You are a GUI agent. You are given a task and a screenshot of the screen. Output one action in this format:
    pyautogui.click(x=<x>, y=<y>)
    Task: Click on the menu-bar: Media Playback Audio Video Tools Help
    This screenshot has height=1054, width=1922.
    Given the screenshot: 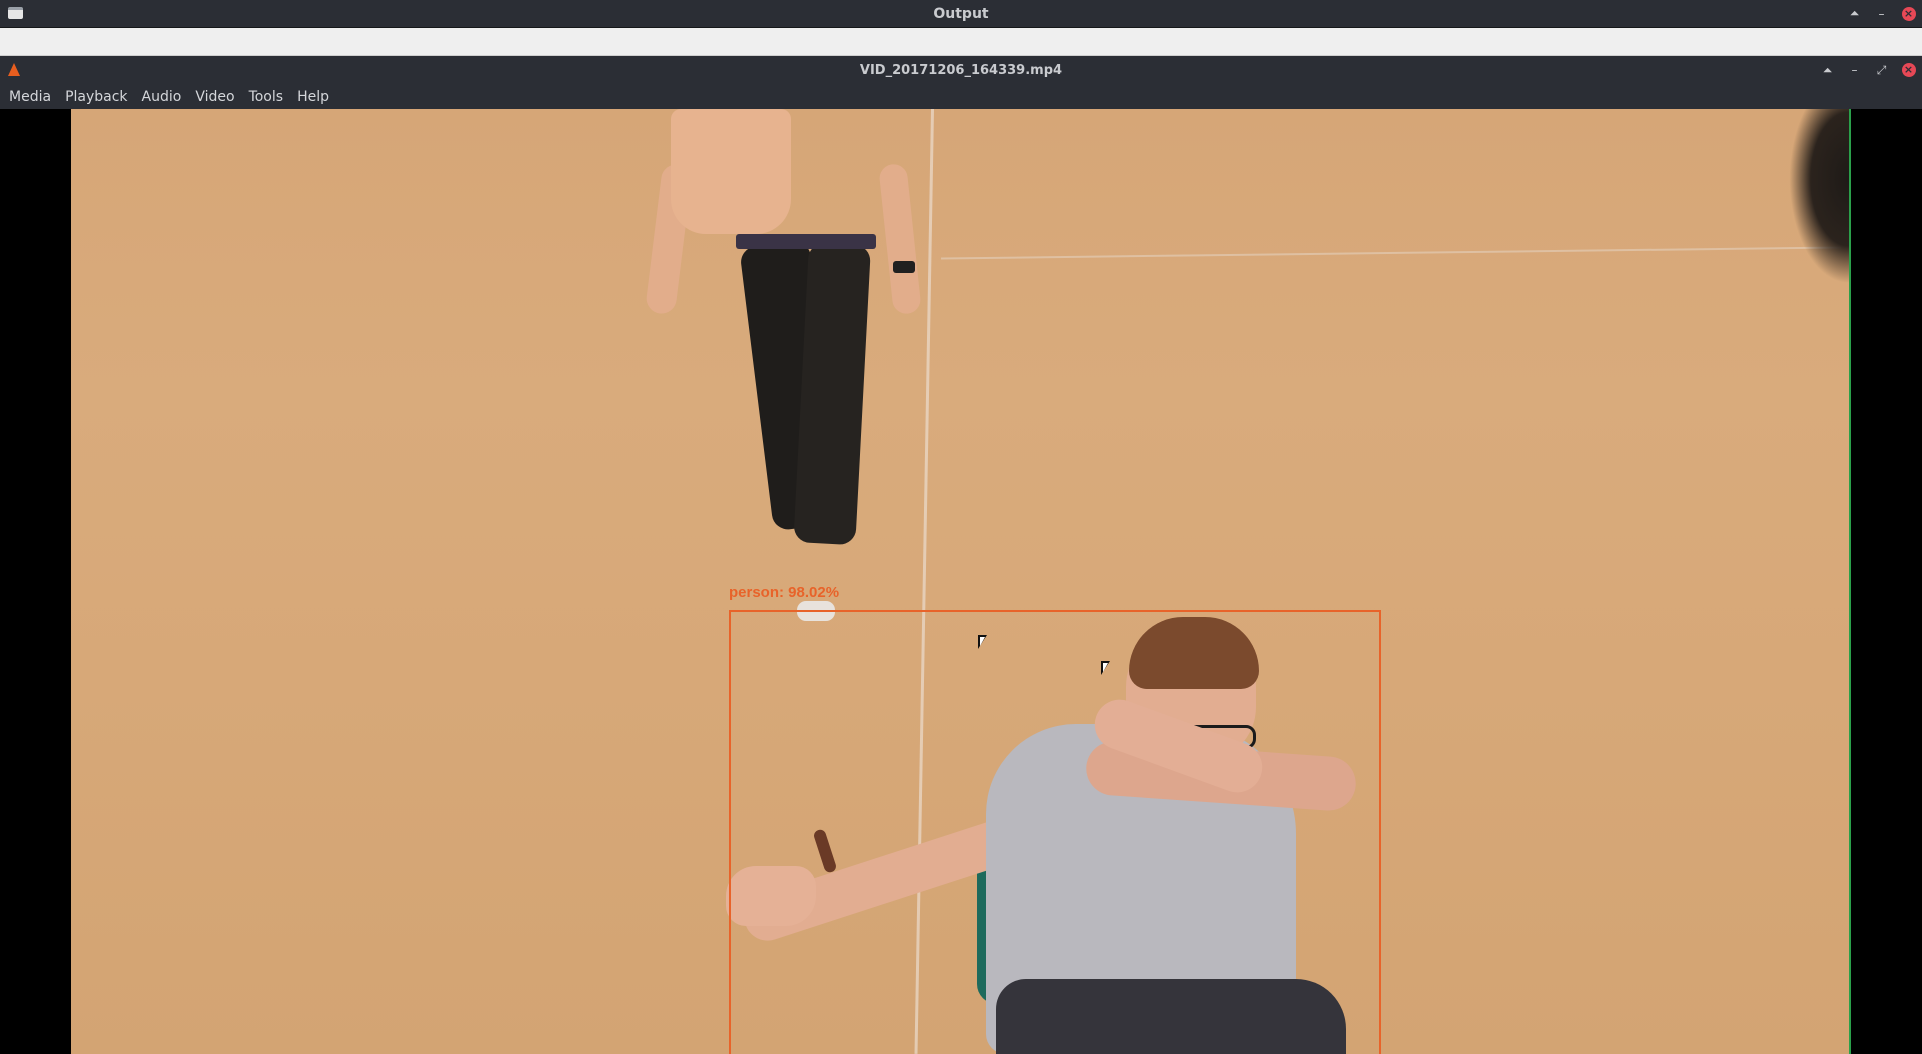 What is the action you would take?
    pyautogui.click(x=961, y=96)
    